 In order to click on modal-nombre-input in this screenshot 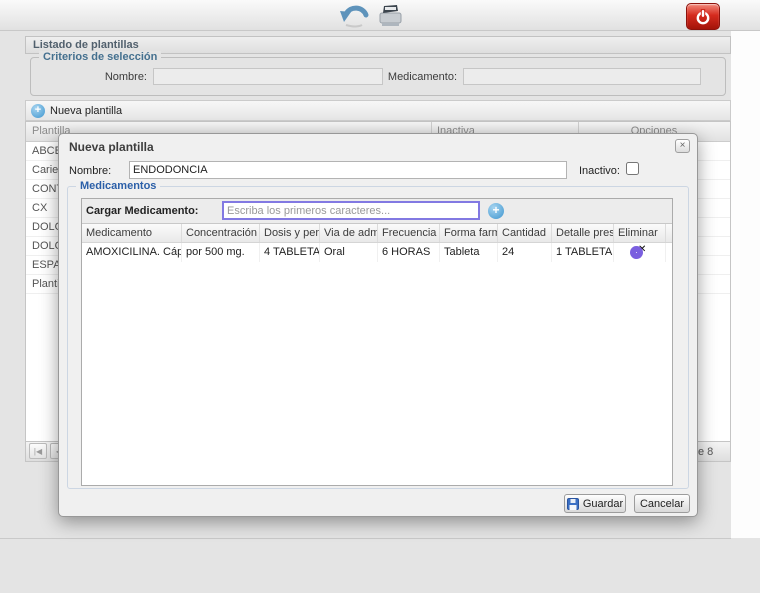, I will do `click(348, 170)`.